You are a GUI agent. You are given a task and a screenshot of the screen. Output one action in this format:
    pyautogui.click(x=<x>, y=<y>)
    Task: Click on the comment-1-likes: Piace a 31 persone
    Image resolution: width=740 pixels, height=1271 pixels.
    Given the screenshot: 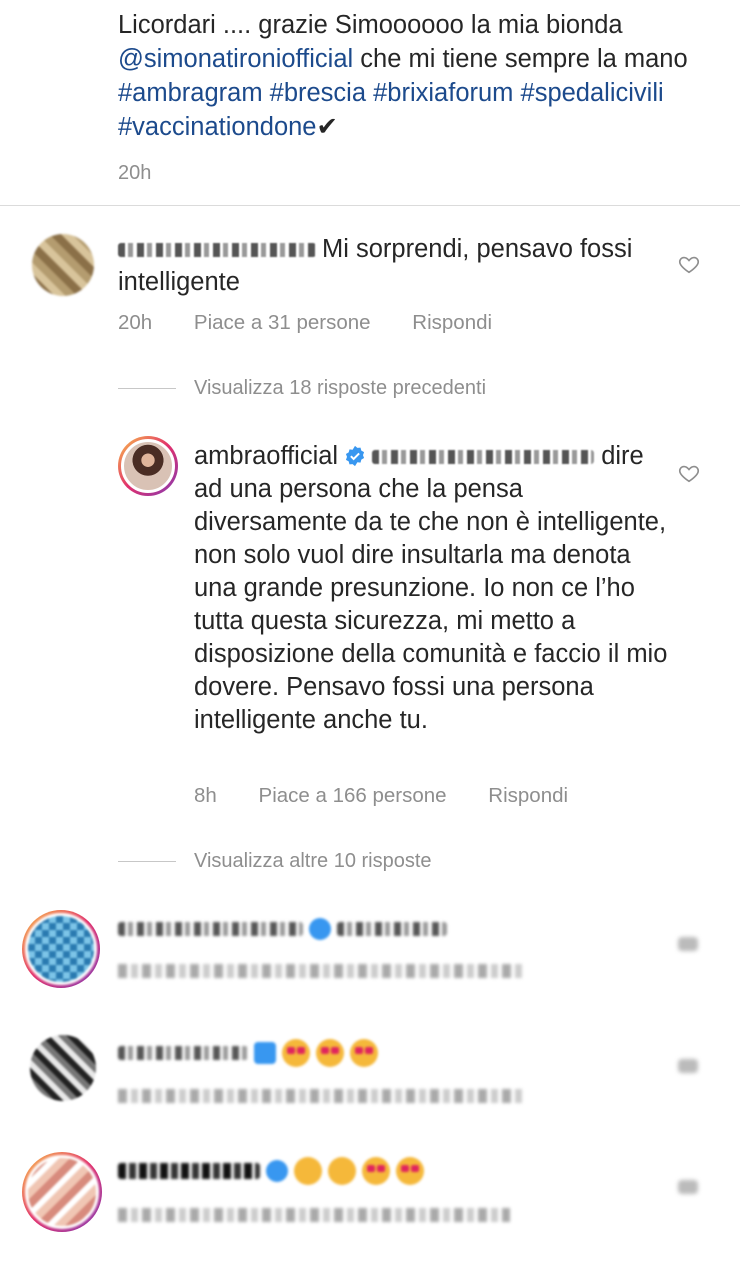 What is the action you would take?
    pyautogui.click(x=282, y=322)
    